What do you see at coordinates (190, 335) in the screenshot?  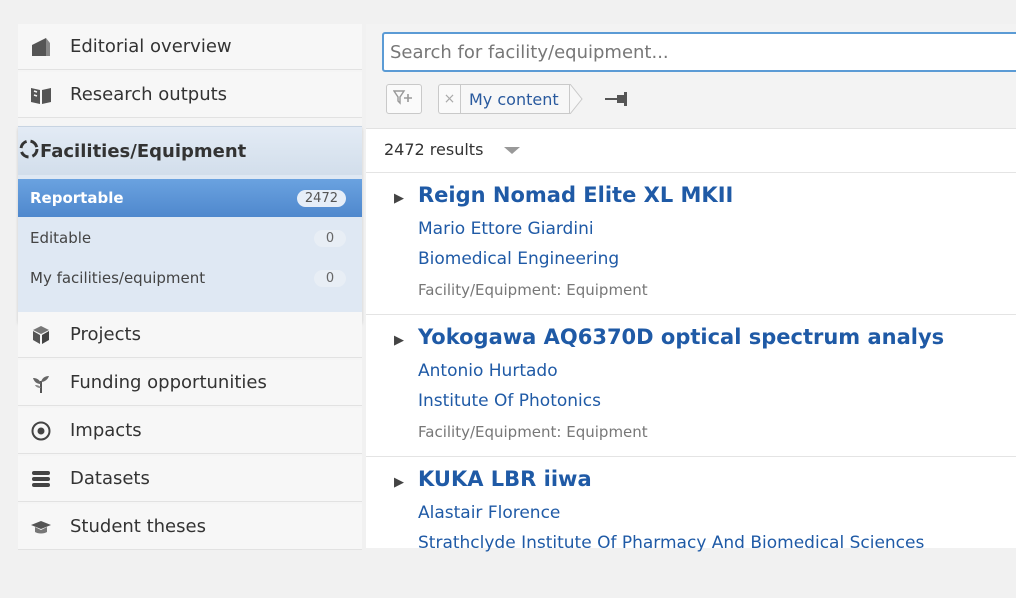 I see `nav-item-projects: Projects` at bounding box center [190, 335].